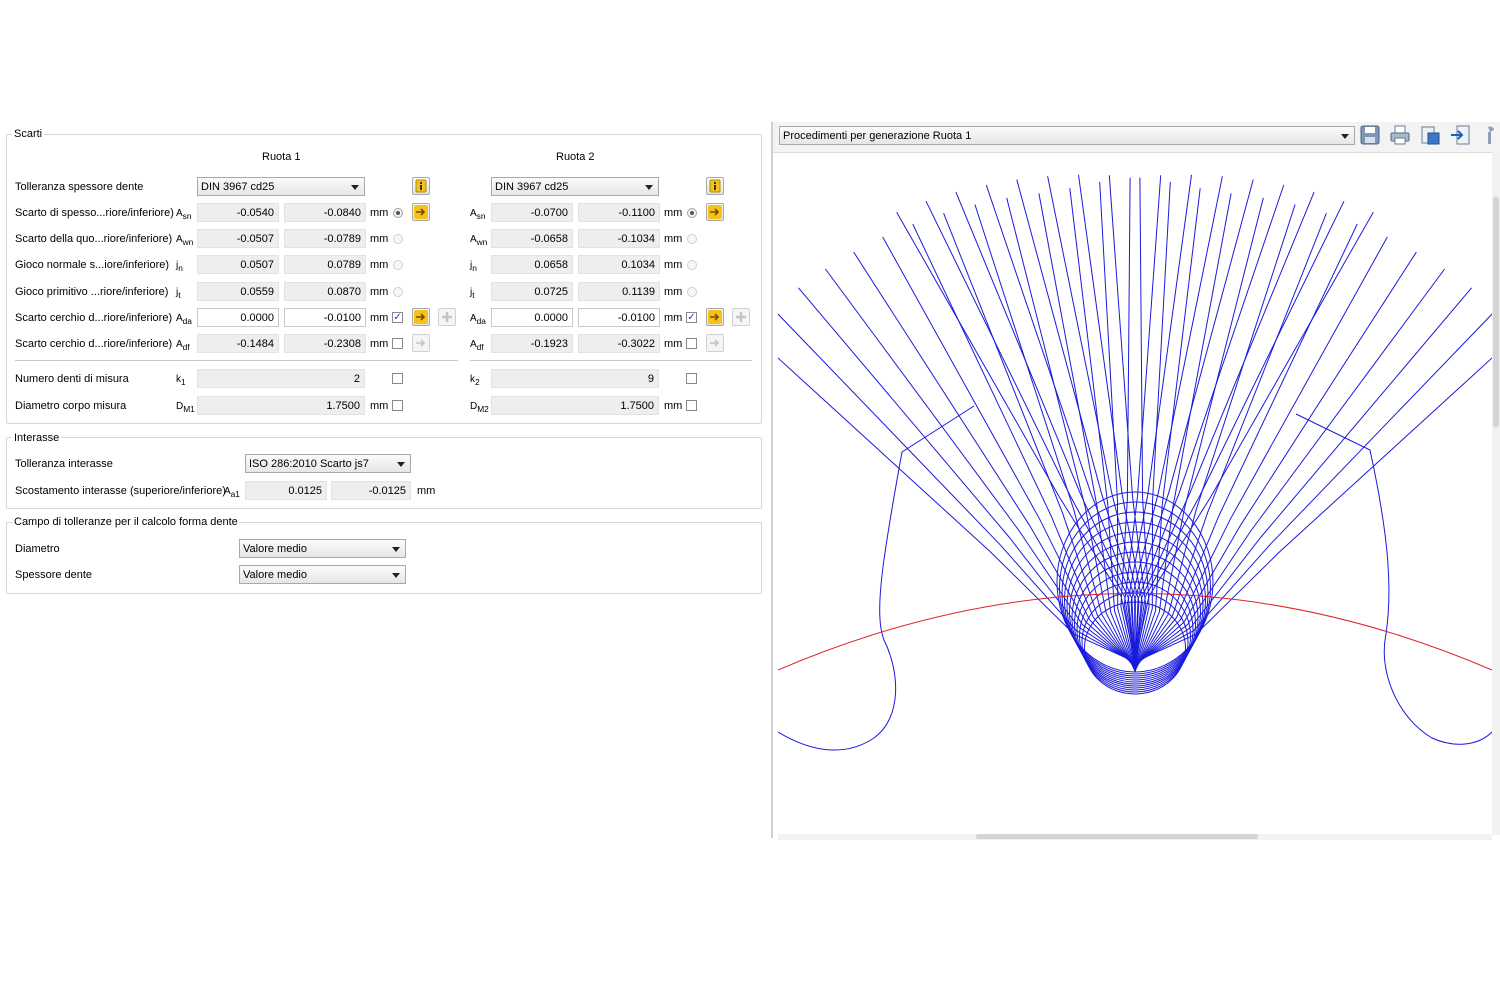 The width and height of the screenshot is (1500, 1000). What do you see at coordinates (715, 212) in the screenshot?
I see `calc-button-asn-ruota2` at bounding box center [715, 212].